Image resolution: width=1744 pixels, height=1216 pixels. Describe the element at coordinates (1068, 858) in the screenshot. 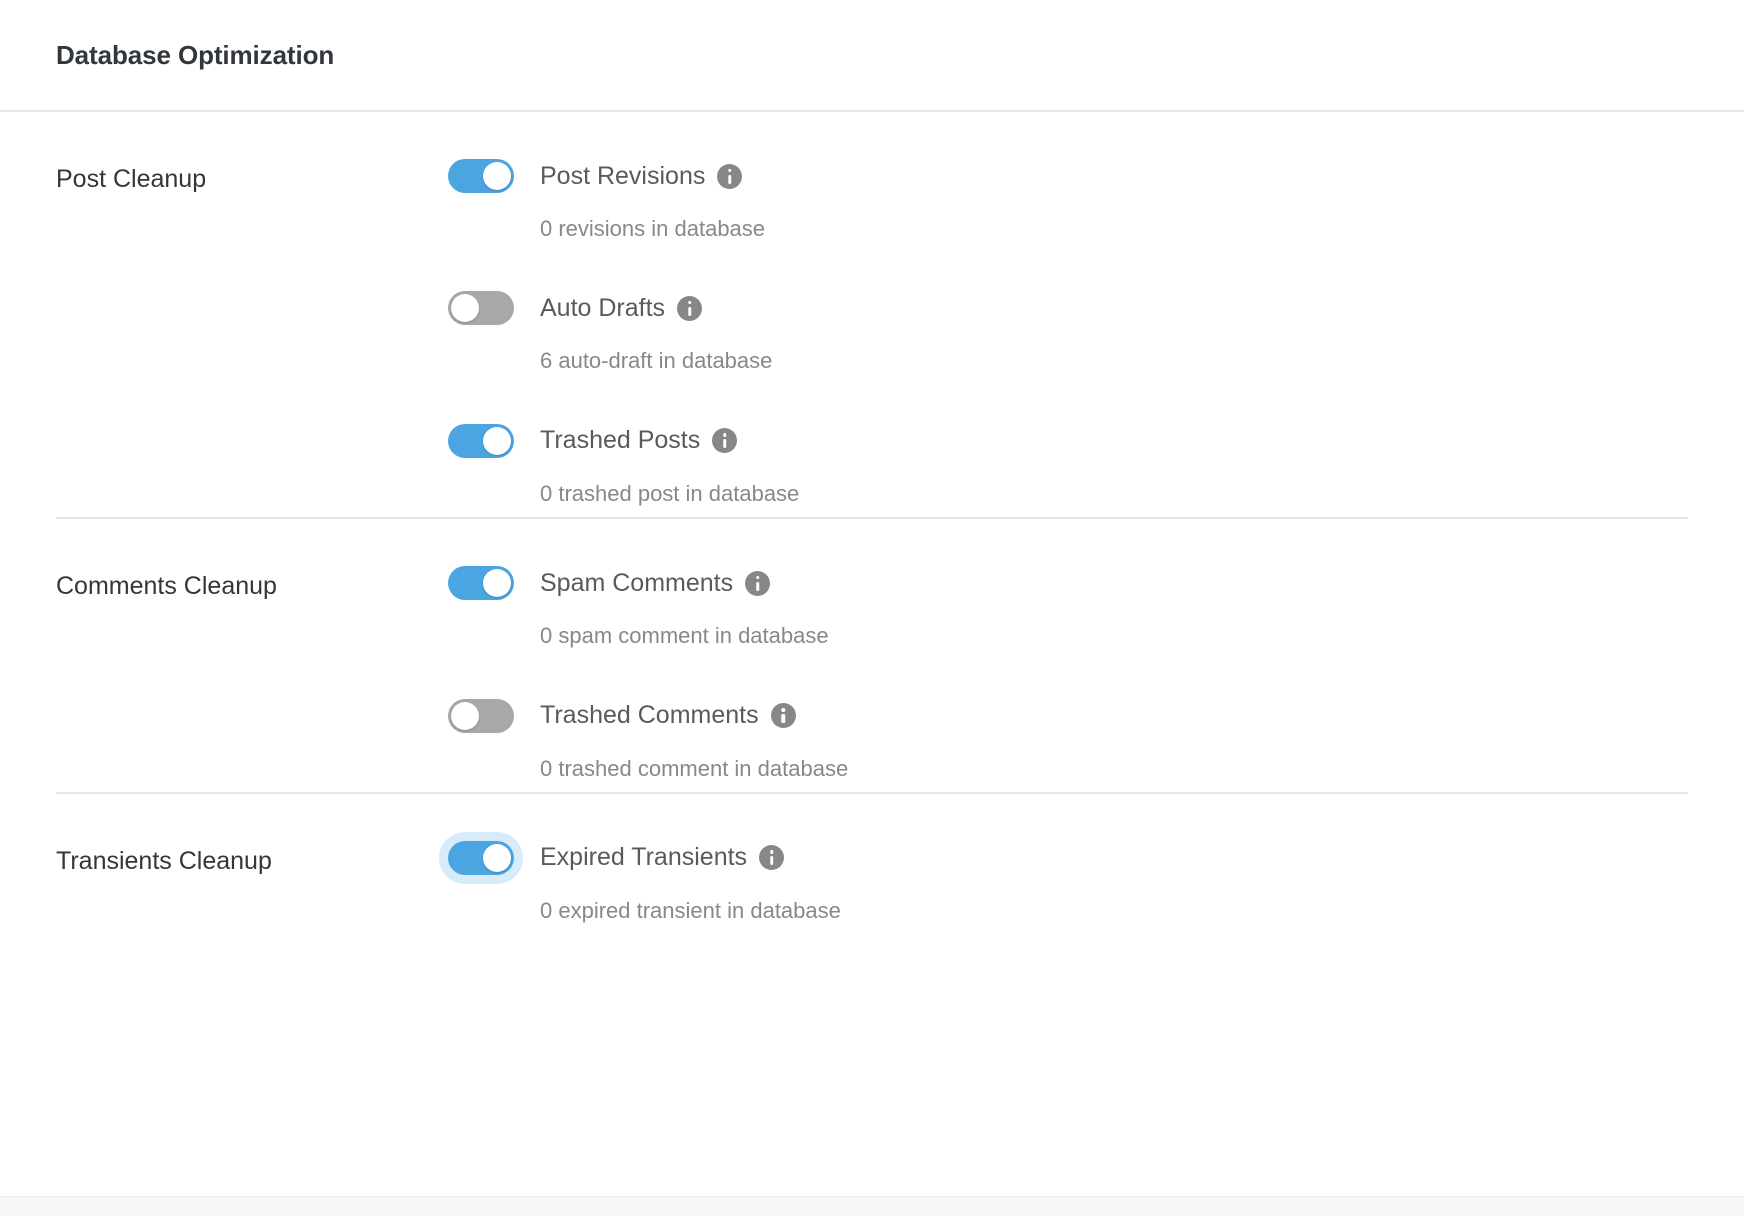

I see `setting-field-row: Expired Transients` at that location.